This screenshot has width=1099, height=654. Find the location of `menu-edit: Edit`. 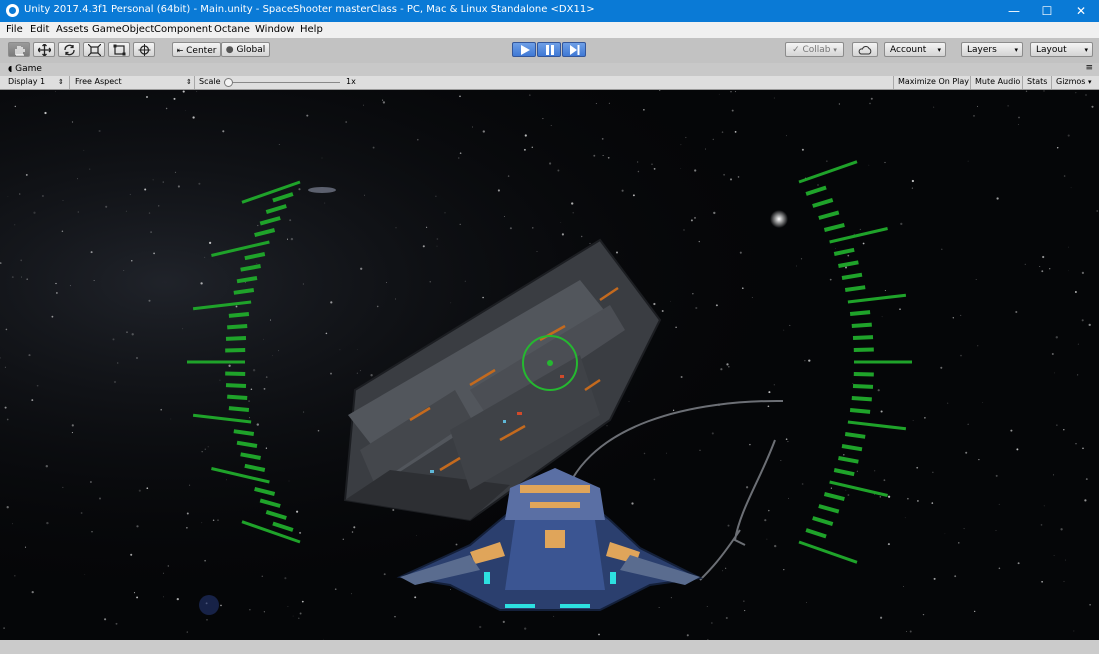

menu-edit: Edit is located at coordinates (39, 29).